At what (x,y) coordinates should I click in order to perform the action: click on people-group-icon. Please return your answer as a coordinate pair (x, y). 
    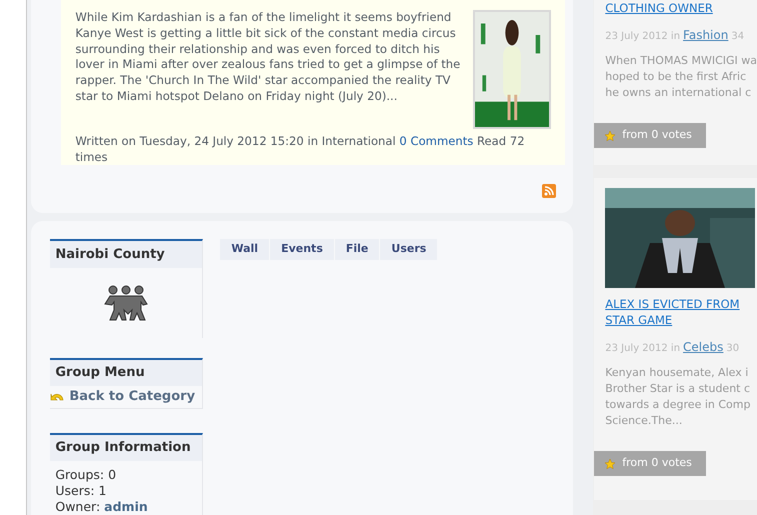
    Looking at the image, I should click on (126, 303).